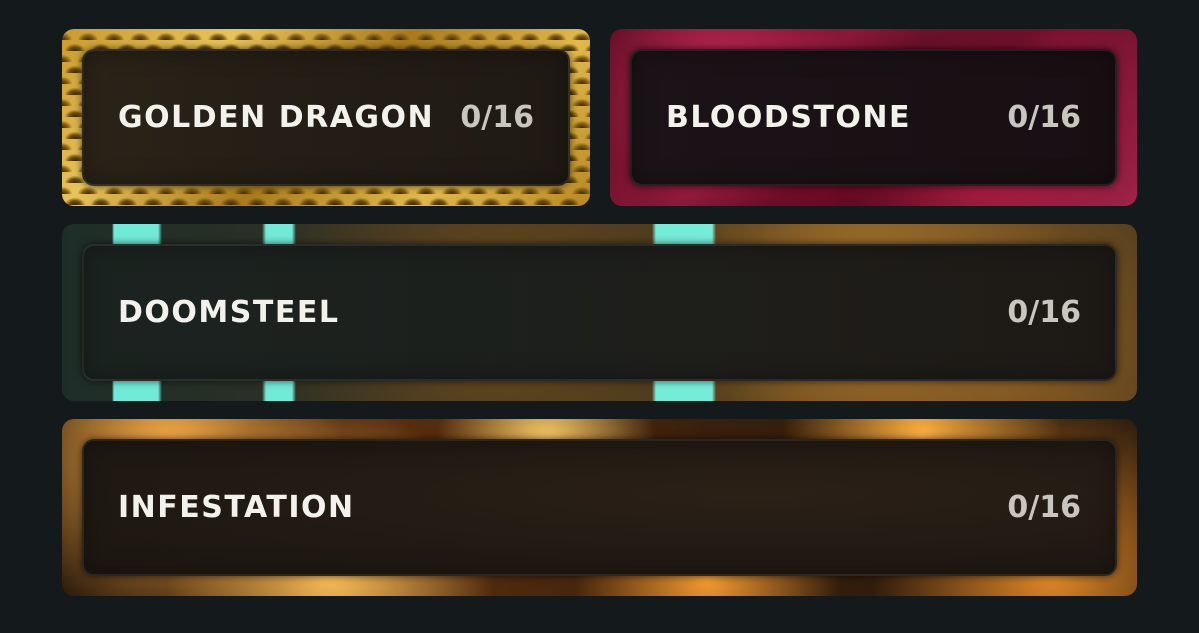 The height and width of the screenshot is (633, 1199). I want to click on collection-panel: GOLDEN DRAGON 0/16, so click(326, 117).